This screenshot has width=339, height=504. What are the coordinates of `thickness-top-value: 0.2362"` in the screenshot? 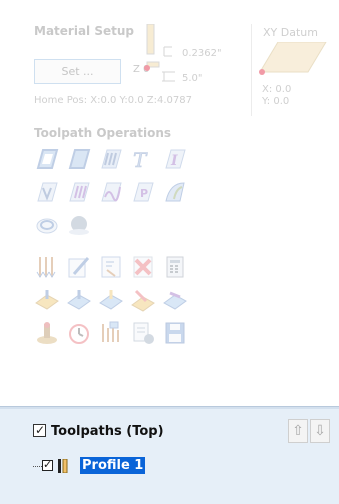 It's located at (202, 53).